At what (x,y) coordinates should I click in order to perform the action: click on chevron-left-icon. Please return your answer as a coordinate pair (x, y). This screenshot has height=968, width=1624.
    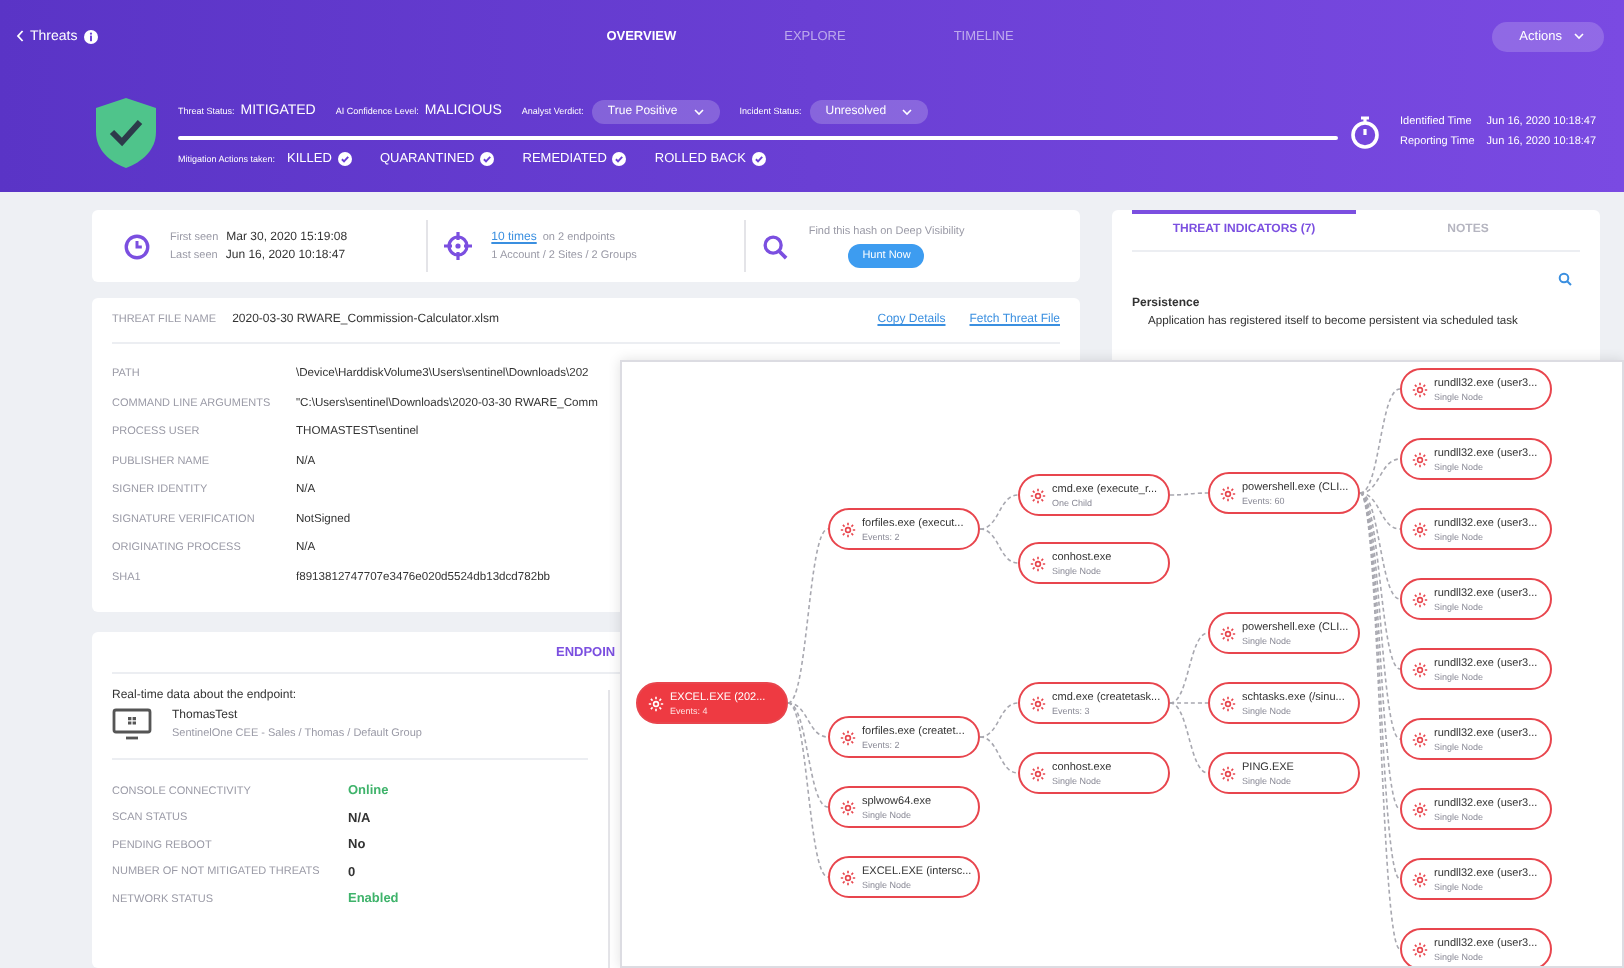
    Looking at the image, I should click on (20, 36).